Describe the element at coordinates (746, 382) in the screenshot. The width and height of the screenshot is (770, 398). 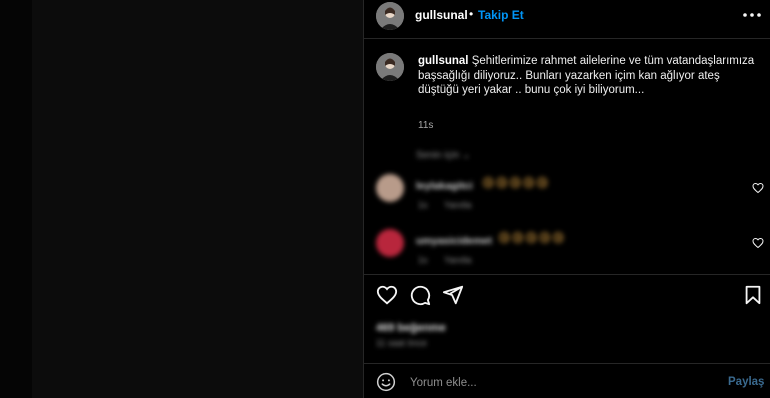
I see `share-comment-button: Paylaş` at that location.